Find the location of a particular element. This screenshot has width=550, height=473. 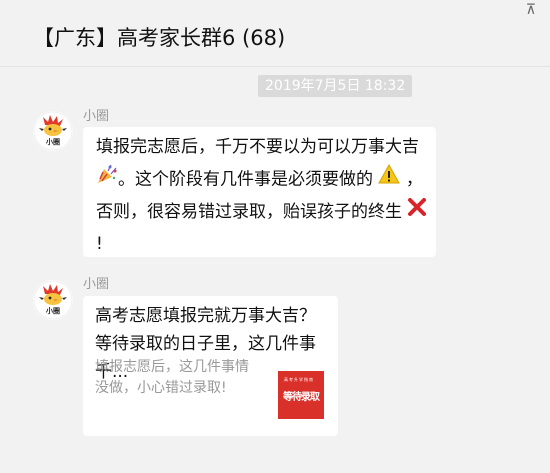

message-line-2: 。这个阶段有几件事是必须要做的 ， is located at coordinates (264, 179).